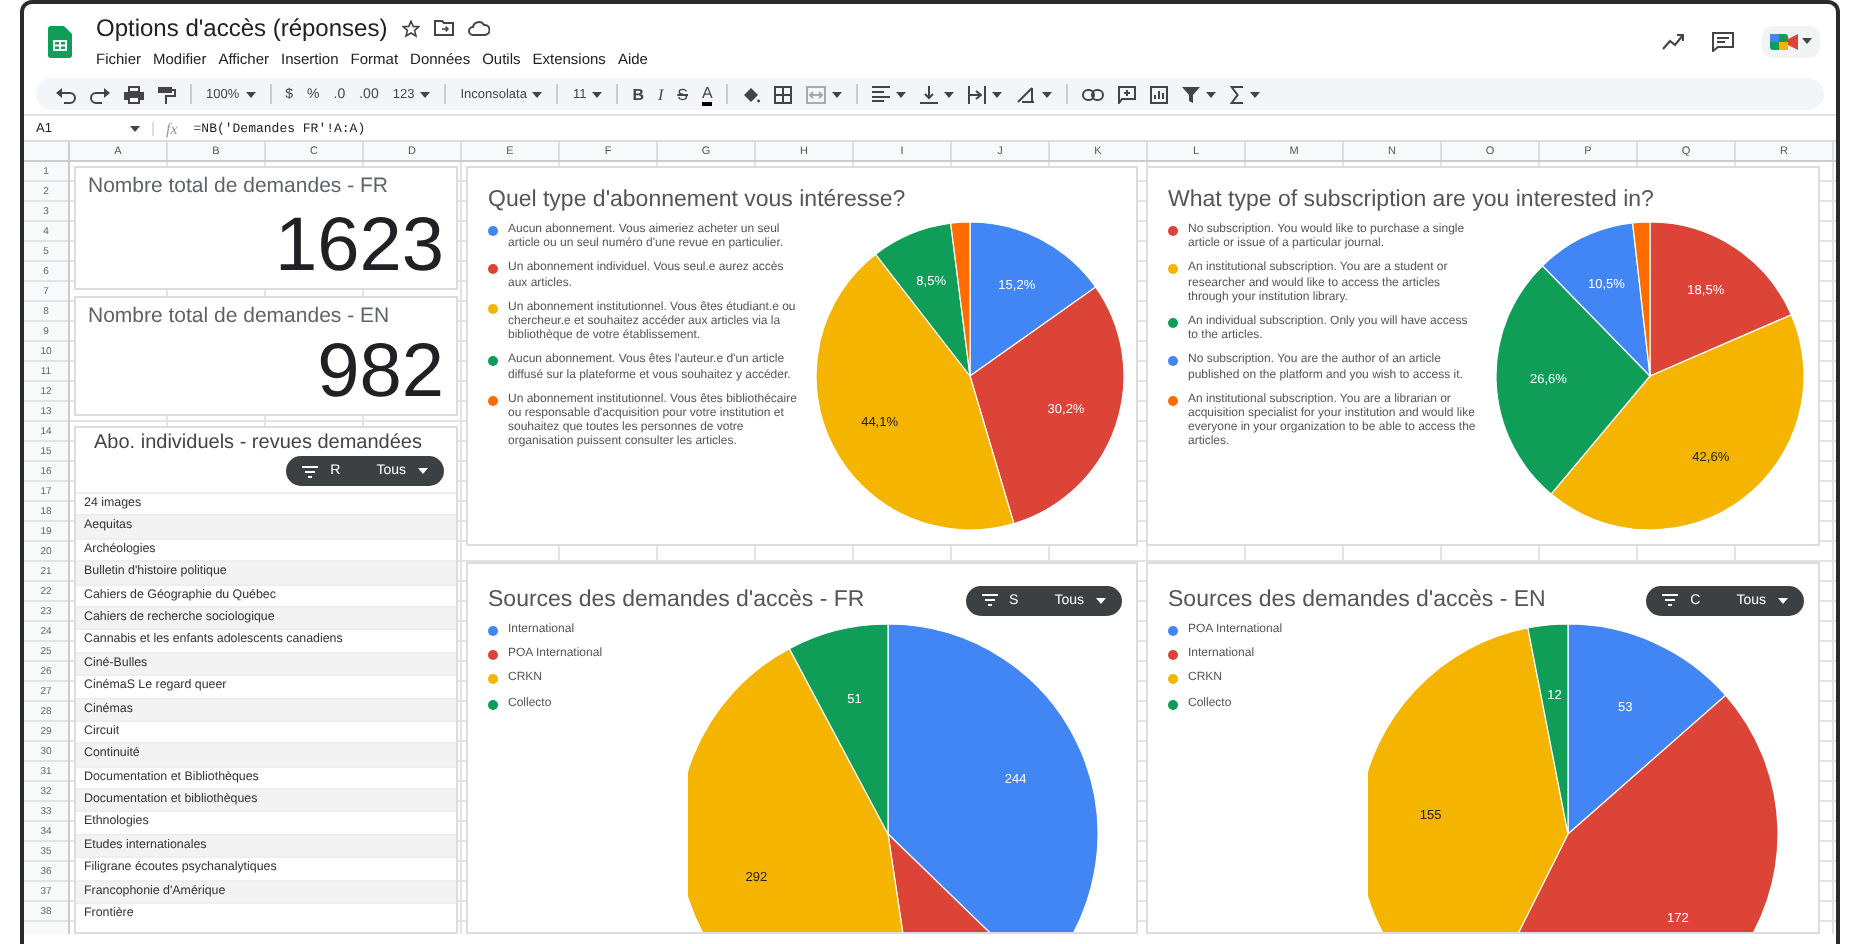 Image resolution: width=1852 pixels, height=944 pixels. I want to click on toolbar-button: A, so click(707, 94).